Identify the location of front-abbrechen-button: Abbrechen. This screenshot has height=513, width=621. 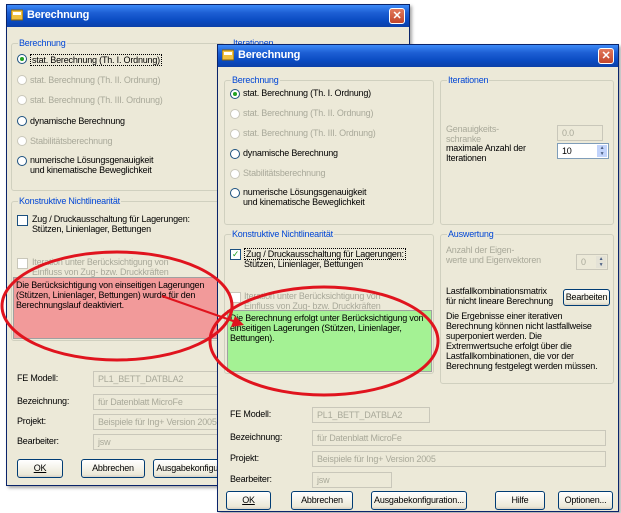
(322, 500).